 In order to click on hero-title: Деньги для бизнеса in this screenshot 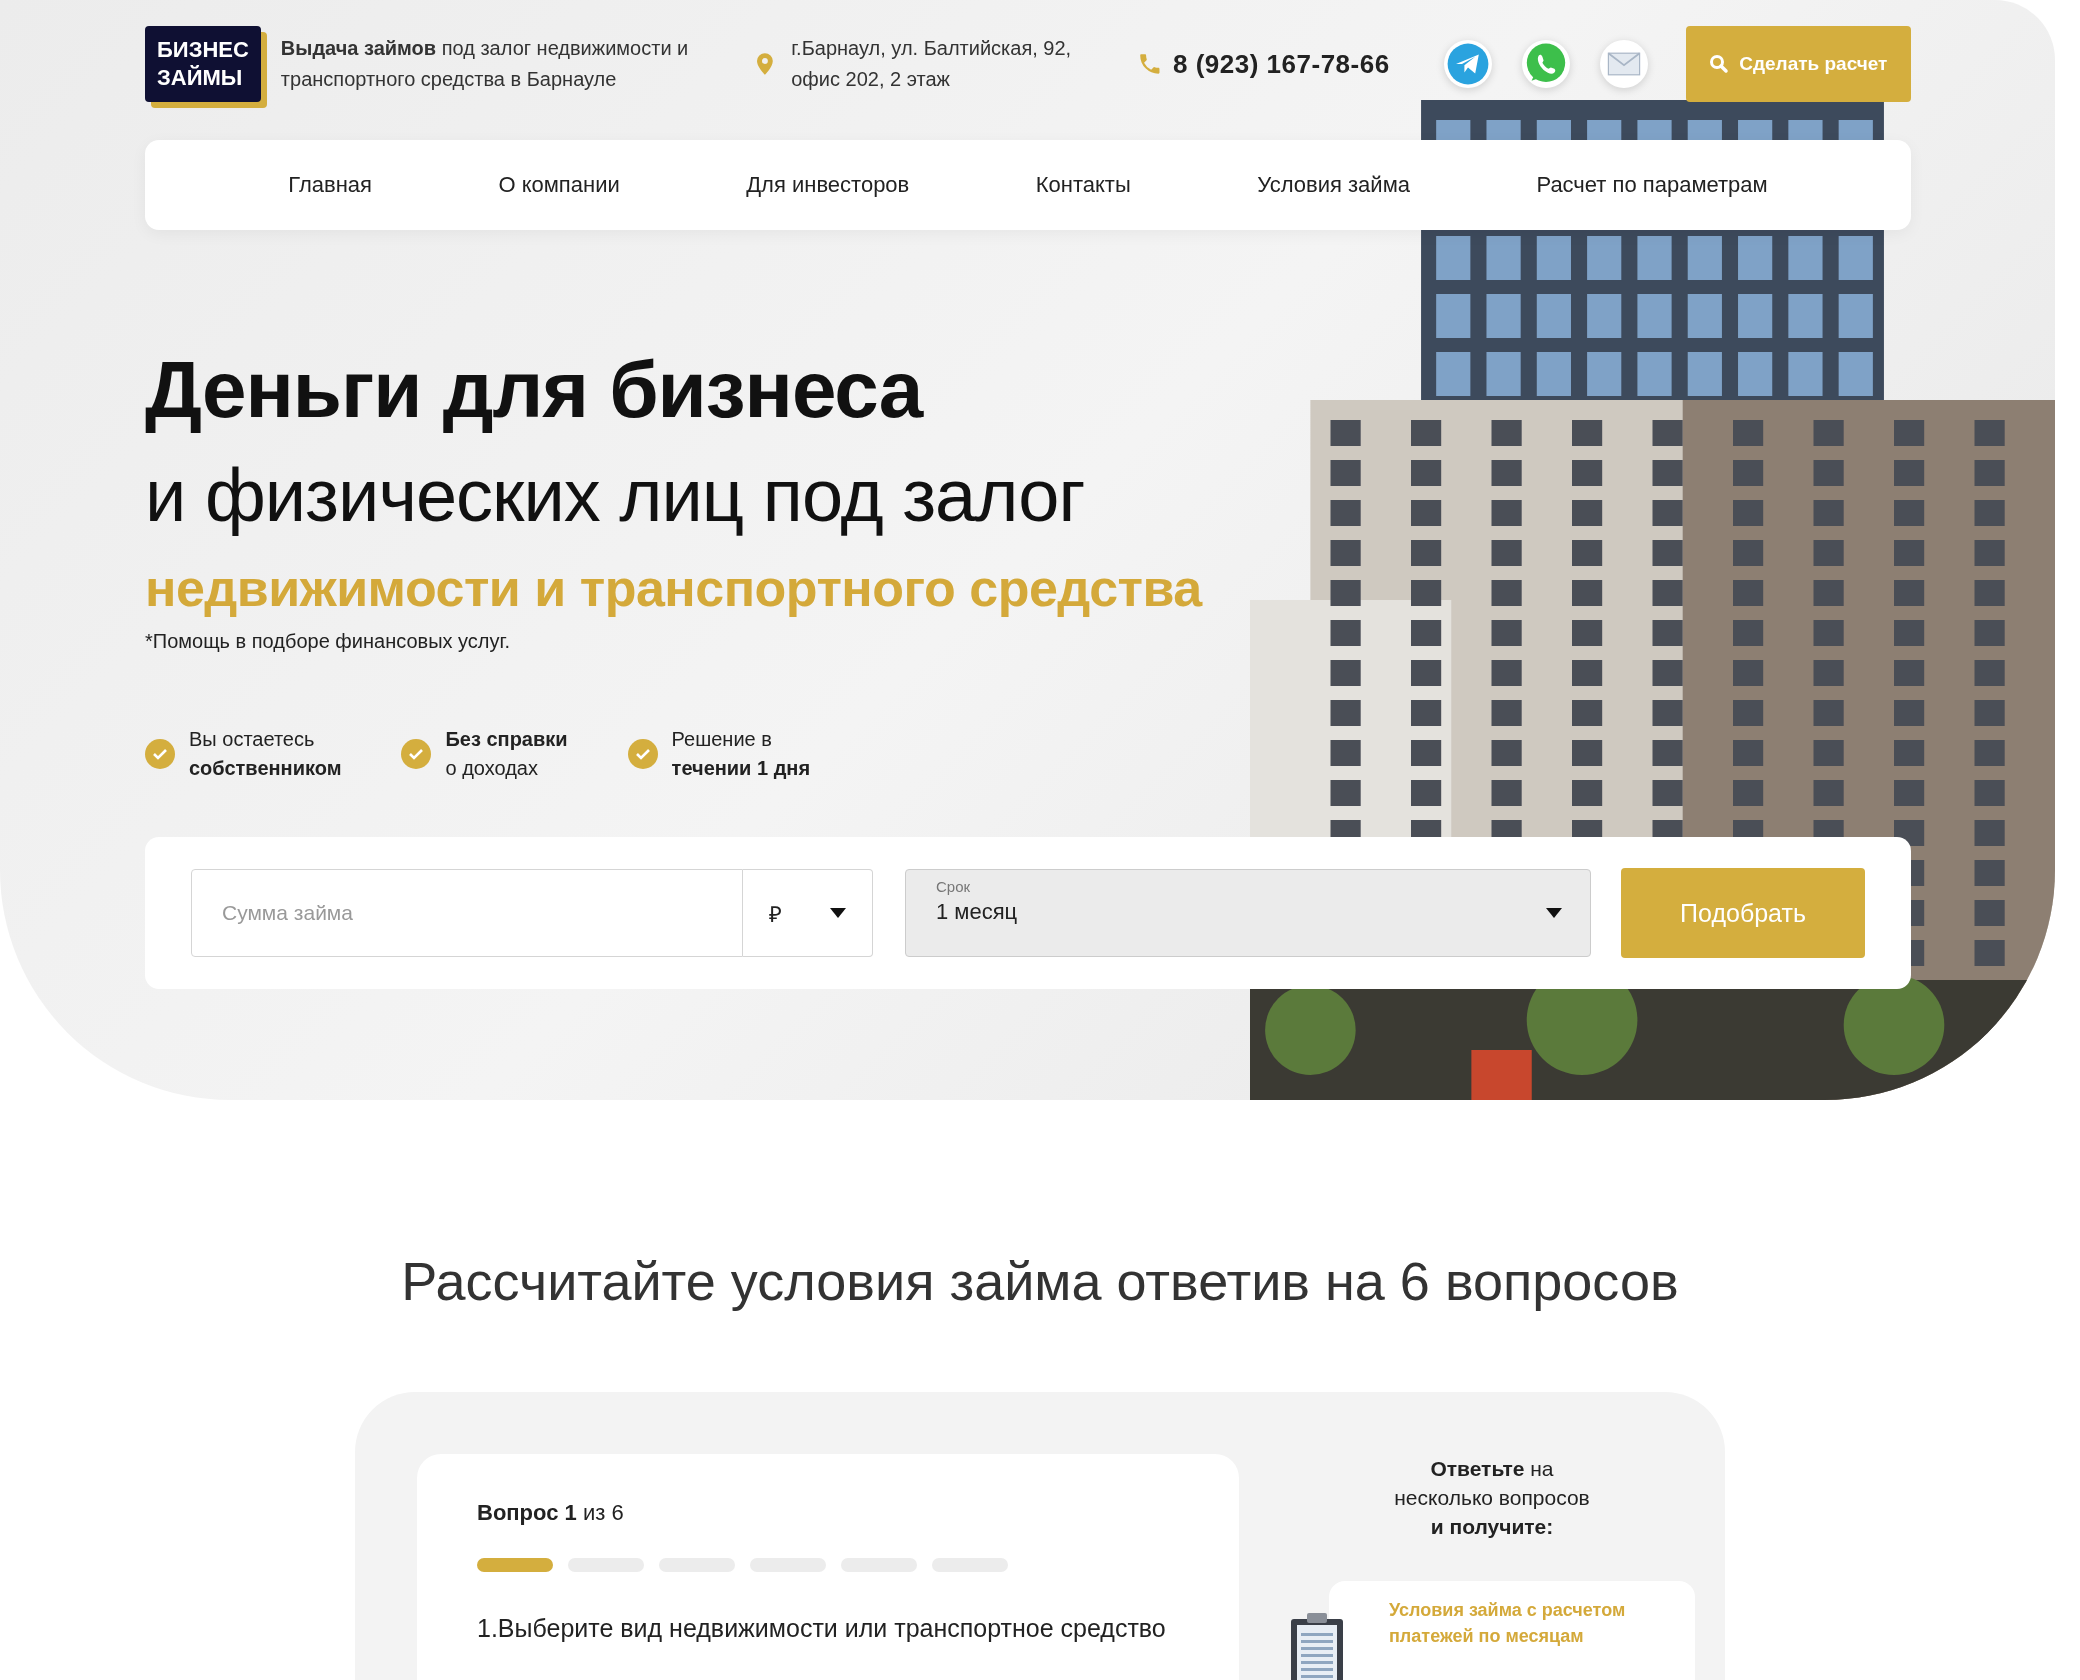, I will do `click(535, 390)`.